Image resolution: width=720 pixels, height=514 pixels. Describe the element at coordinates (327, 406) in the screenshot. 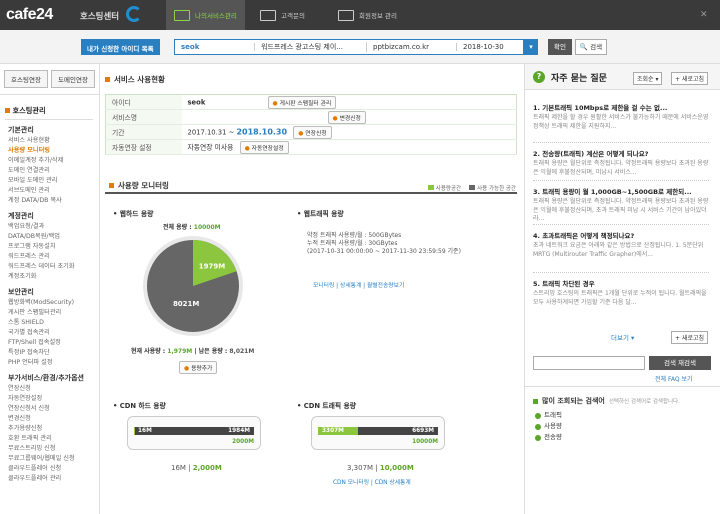

I see `cdn-traffic-title: • CDN 트래픽 용량` at that location.